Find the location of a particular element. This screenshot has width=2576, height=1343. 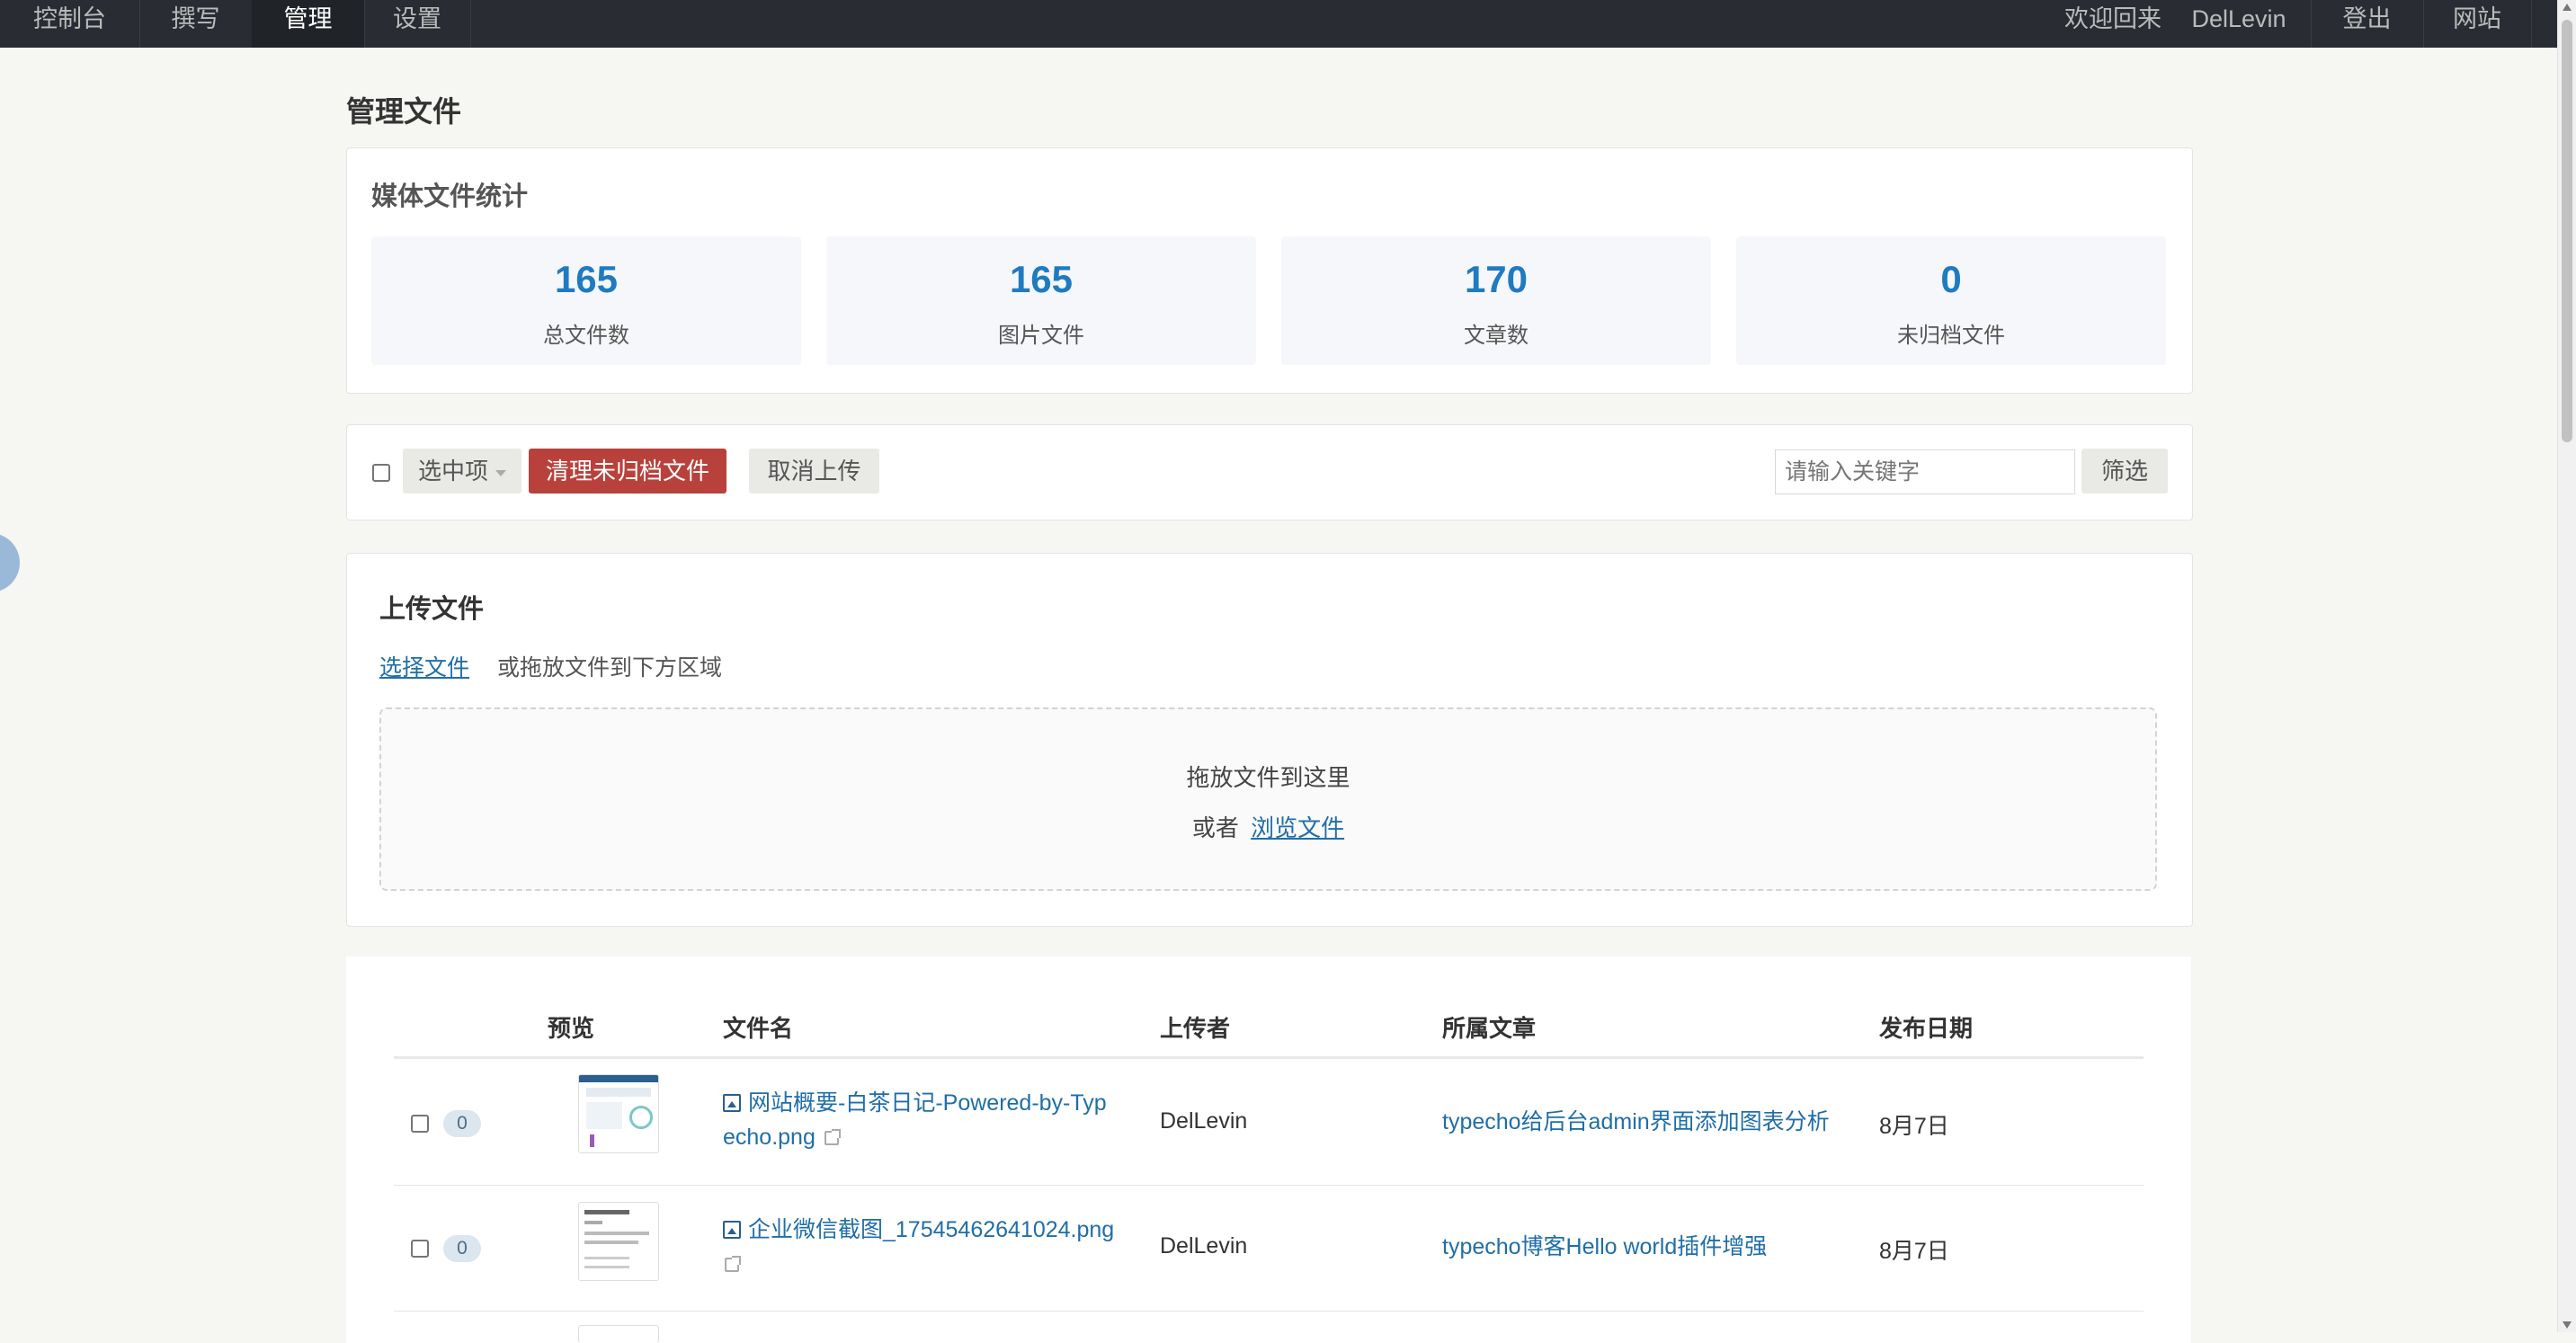

filter-button: 筛选 is located at coordinates (2124, 471).